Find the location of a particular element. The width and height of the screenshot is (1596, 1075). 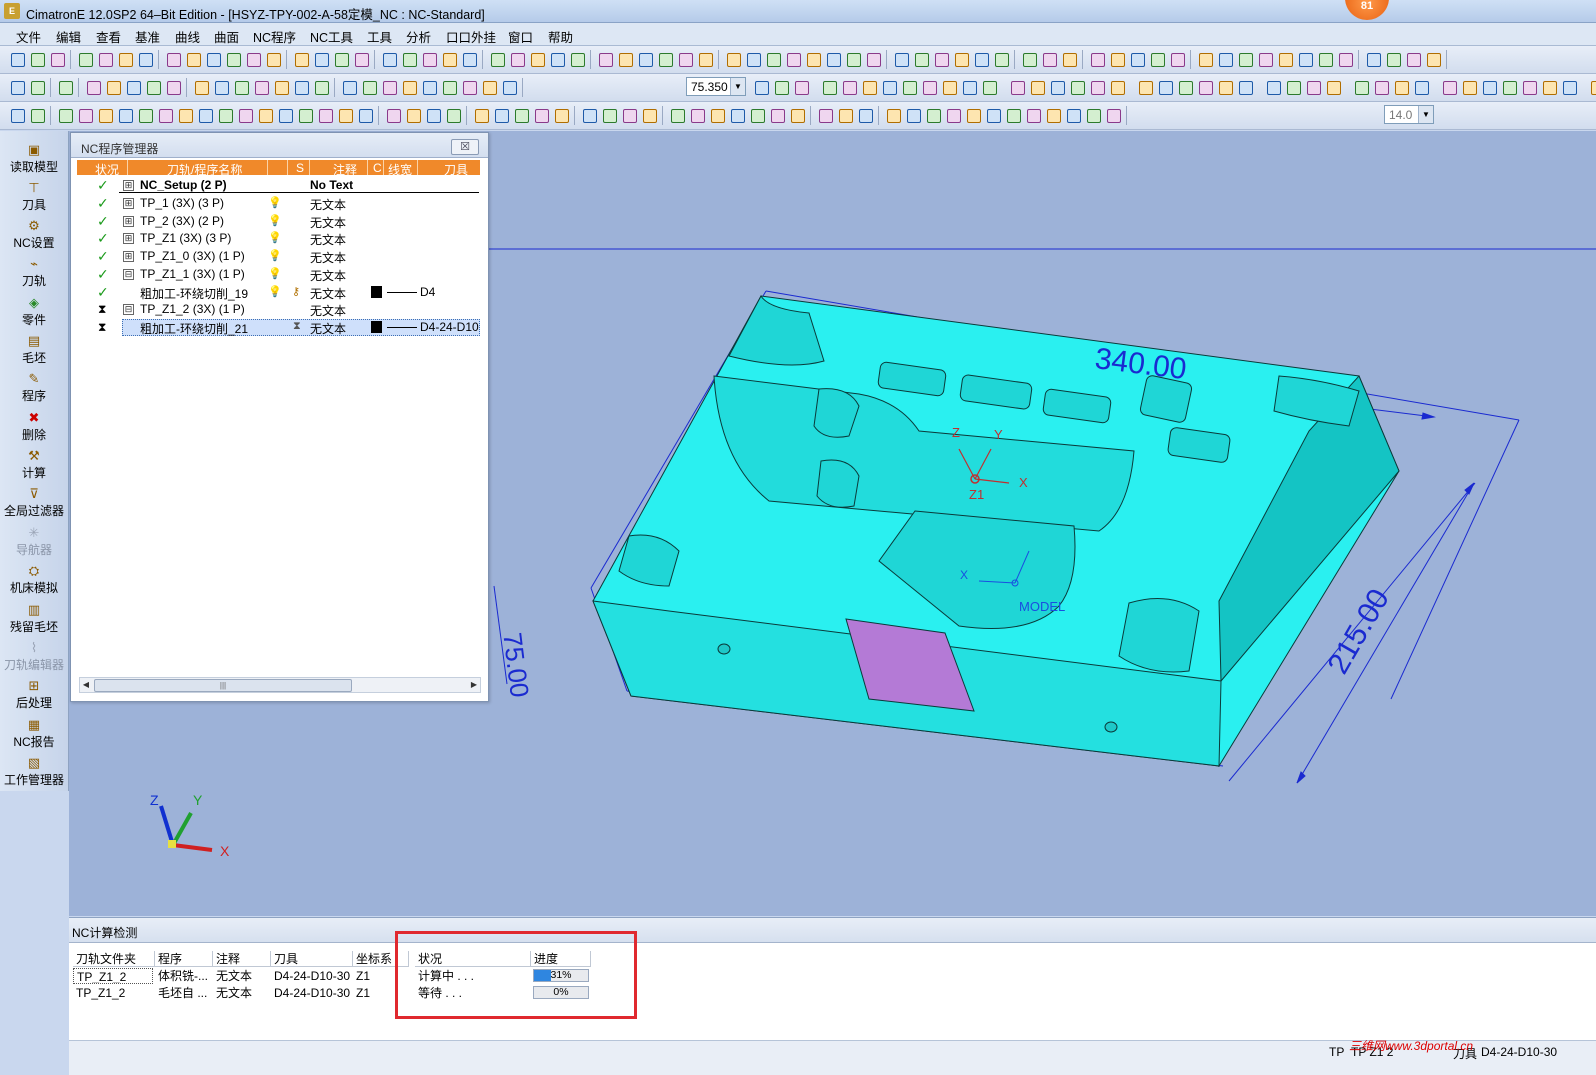

tree-row-proc-21: ⧗ 粗加工-环绕切削_21 ⧗ 无文本 D4-24-D10 is located at coordinates (278, 327).